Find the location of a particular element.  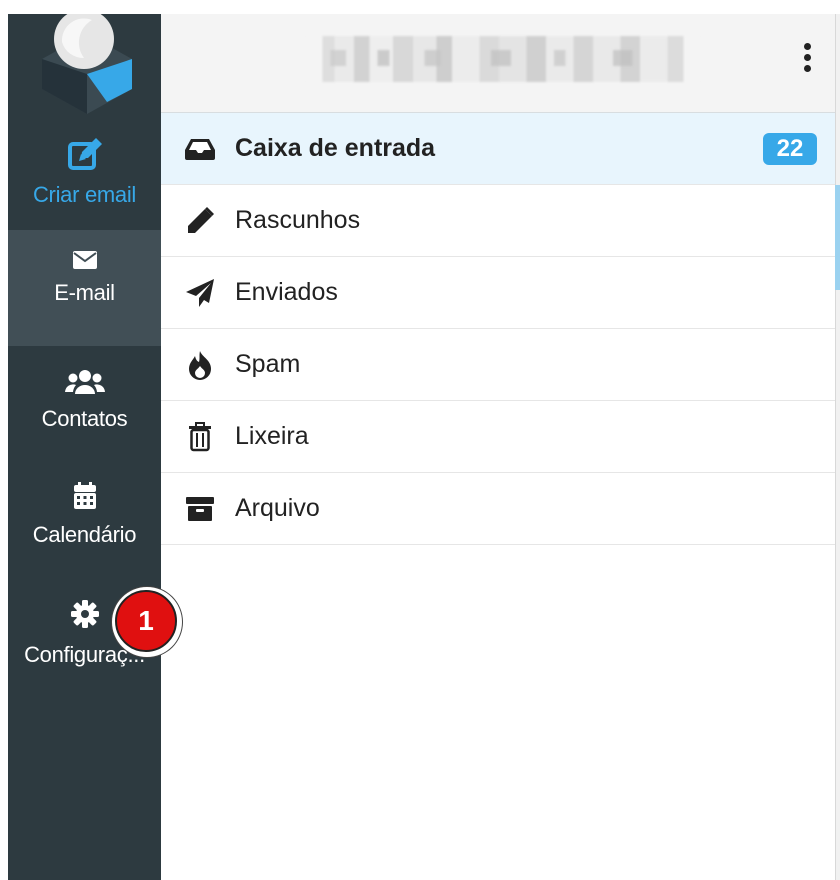

fire-icon is located at coordinates (200, 365).